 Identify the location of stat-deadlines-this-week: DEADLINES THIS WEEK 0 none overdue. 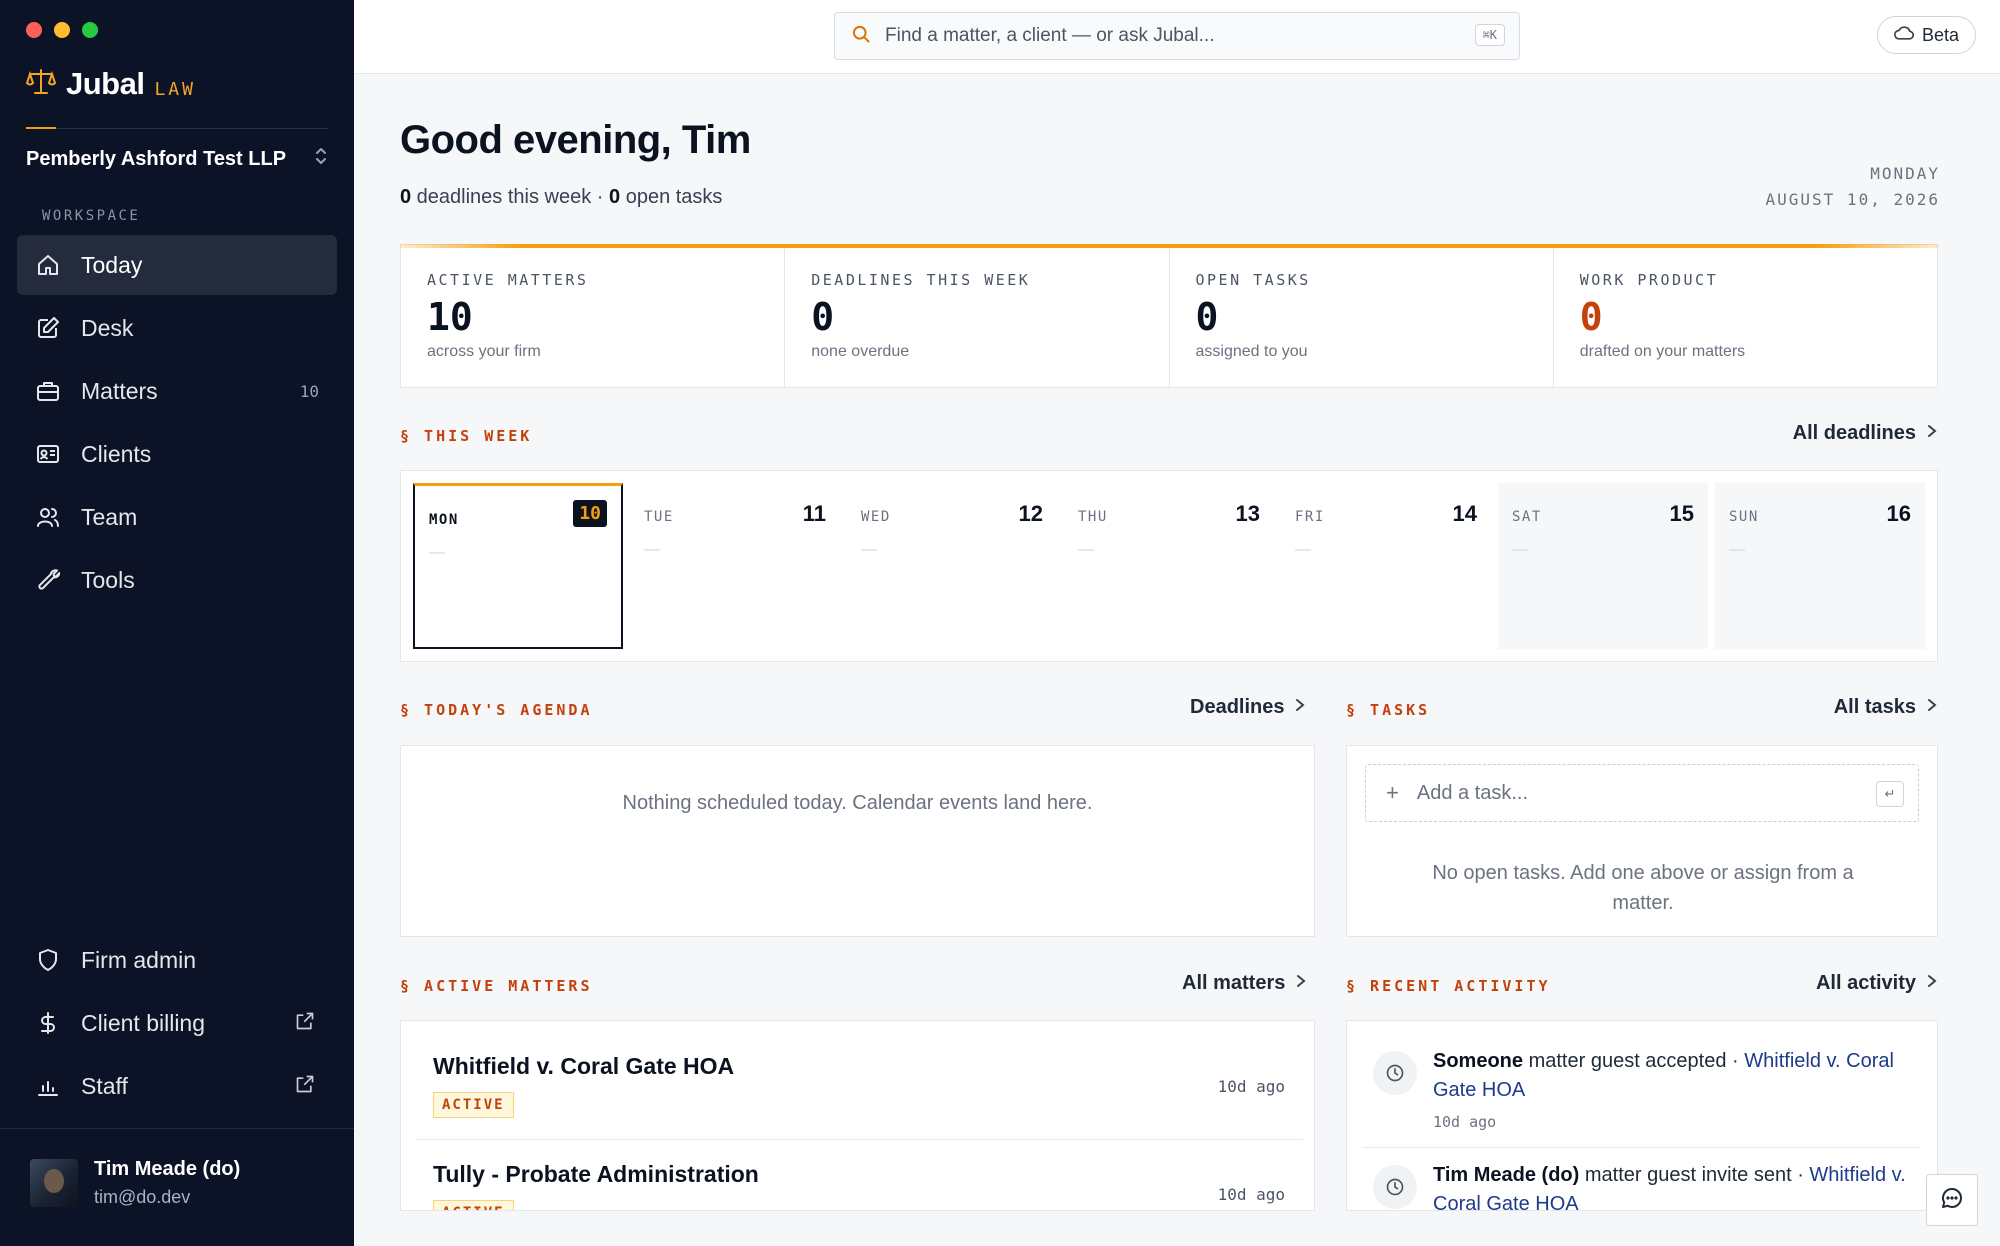
(977, 316).